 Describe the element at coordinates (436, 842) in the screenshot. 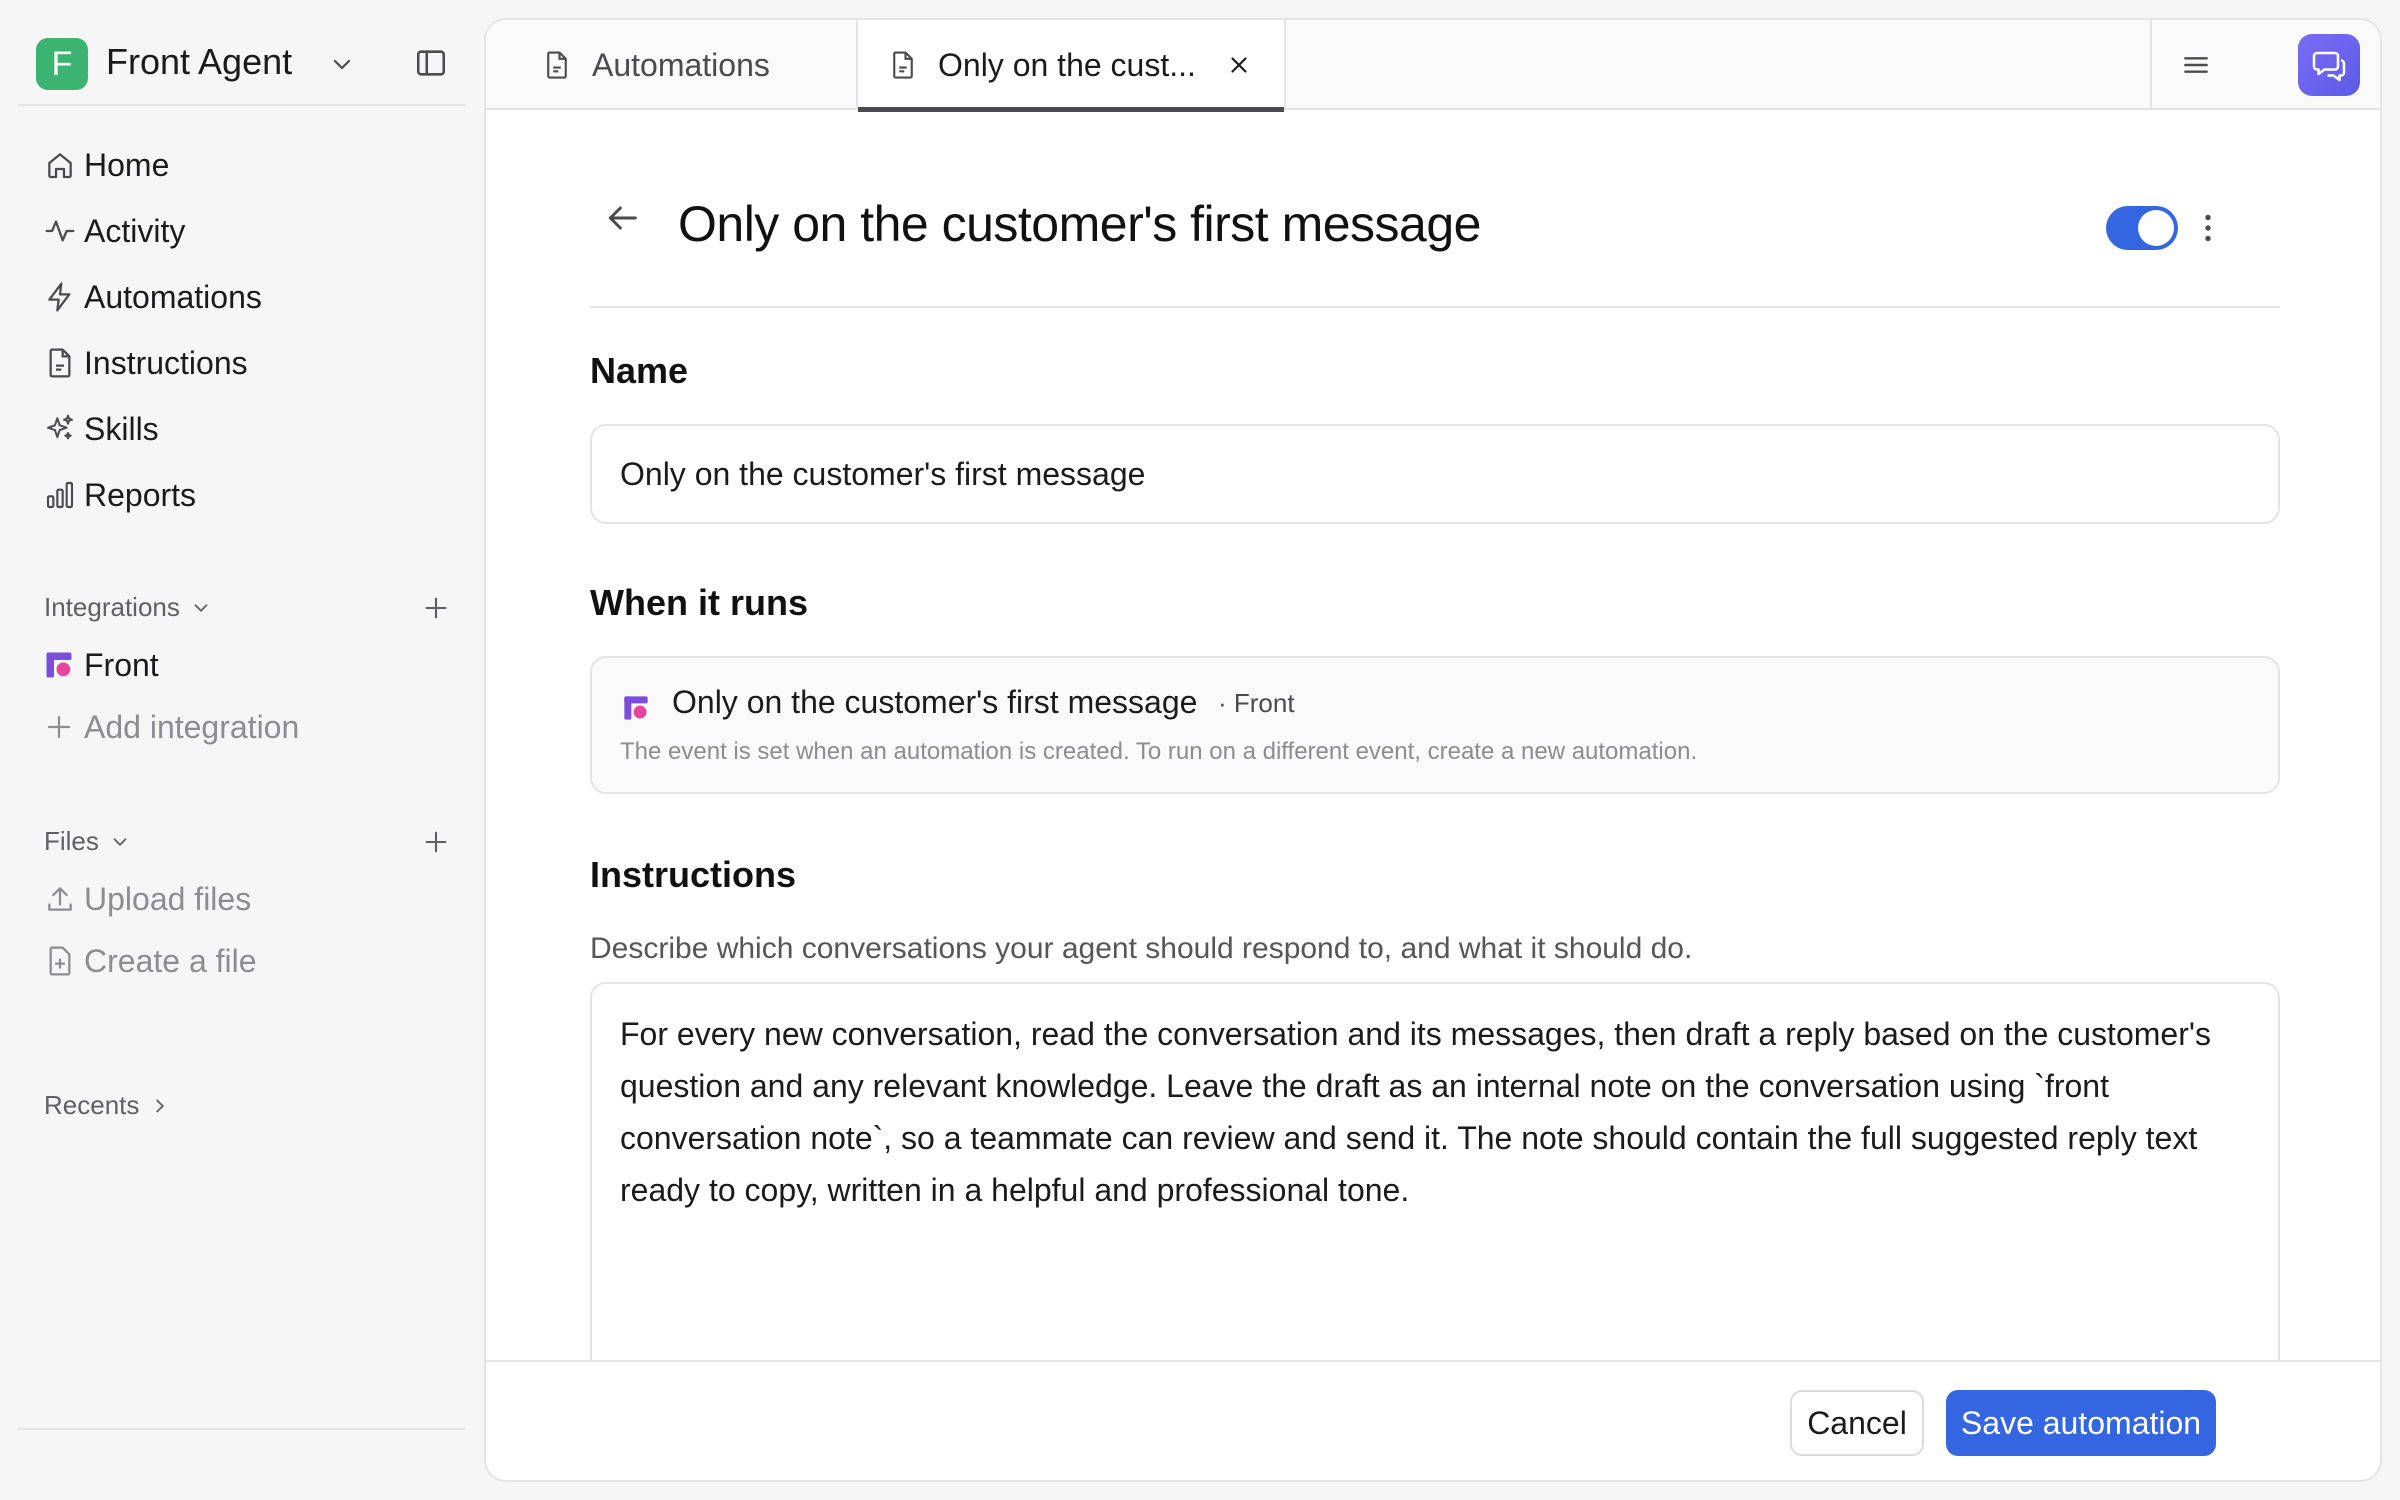

I see `add-file-plus-icon` at that location.